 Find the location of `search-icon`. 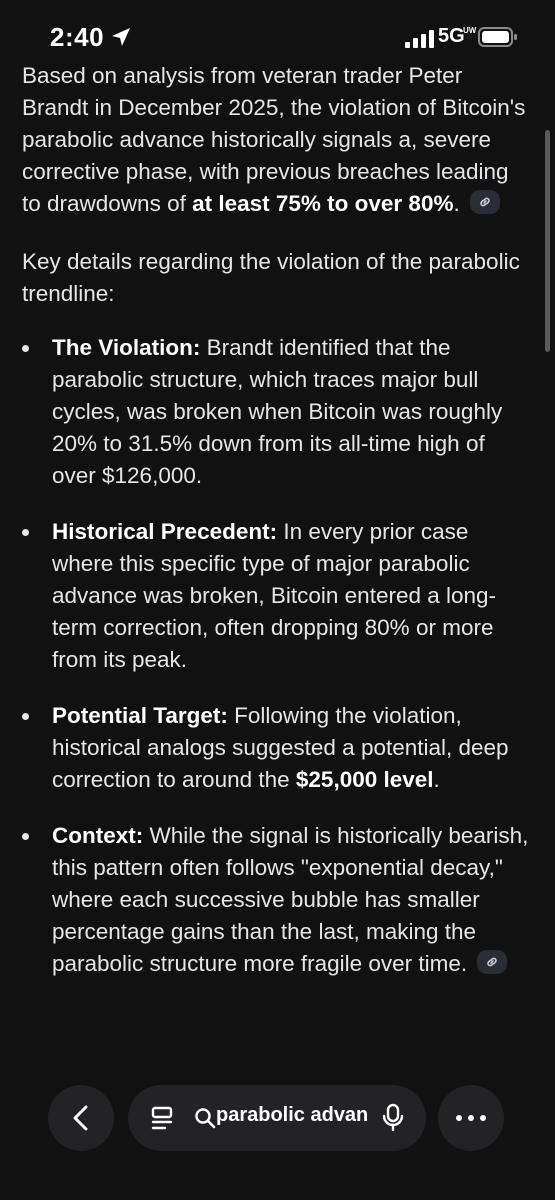

search-icon is located at coordinates (205, 1118).